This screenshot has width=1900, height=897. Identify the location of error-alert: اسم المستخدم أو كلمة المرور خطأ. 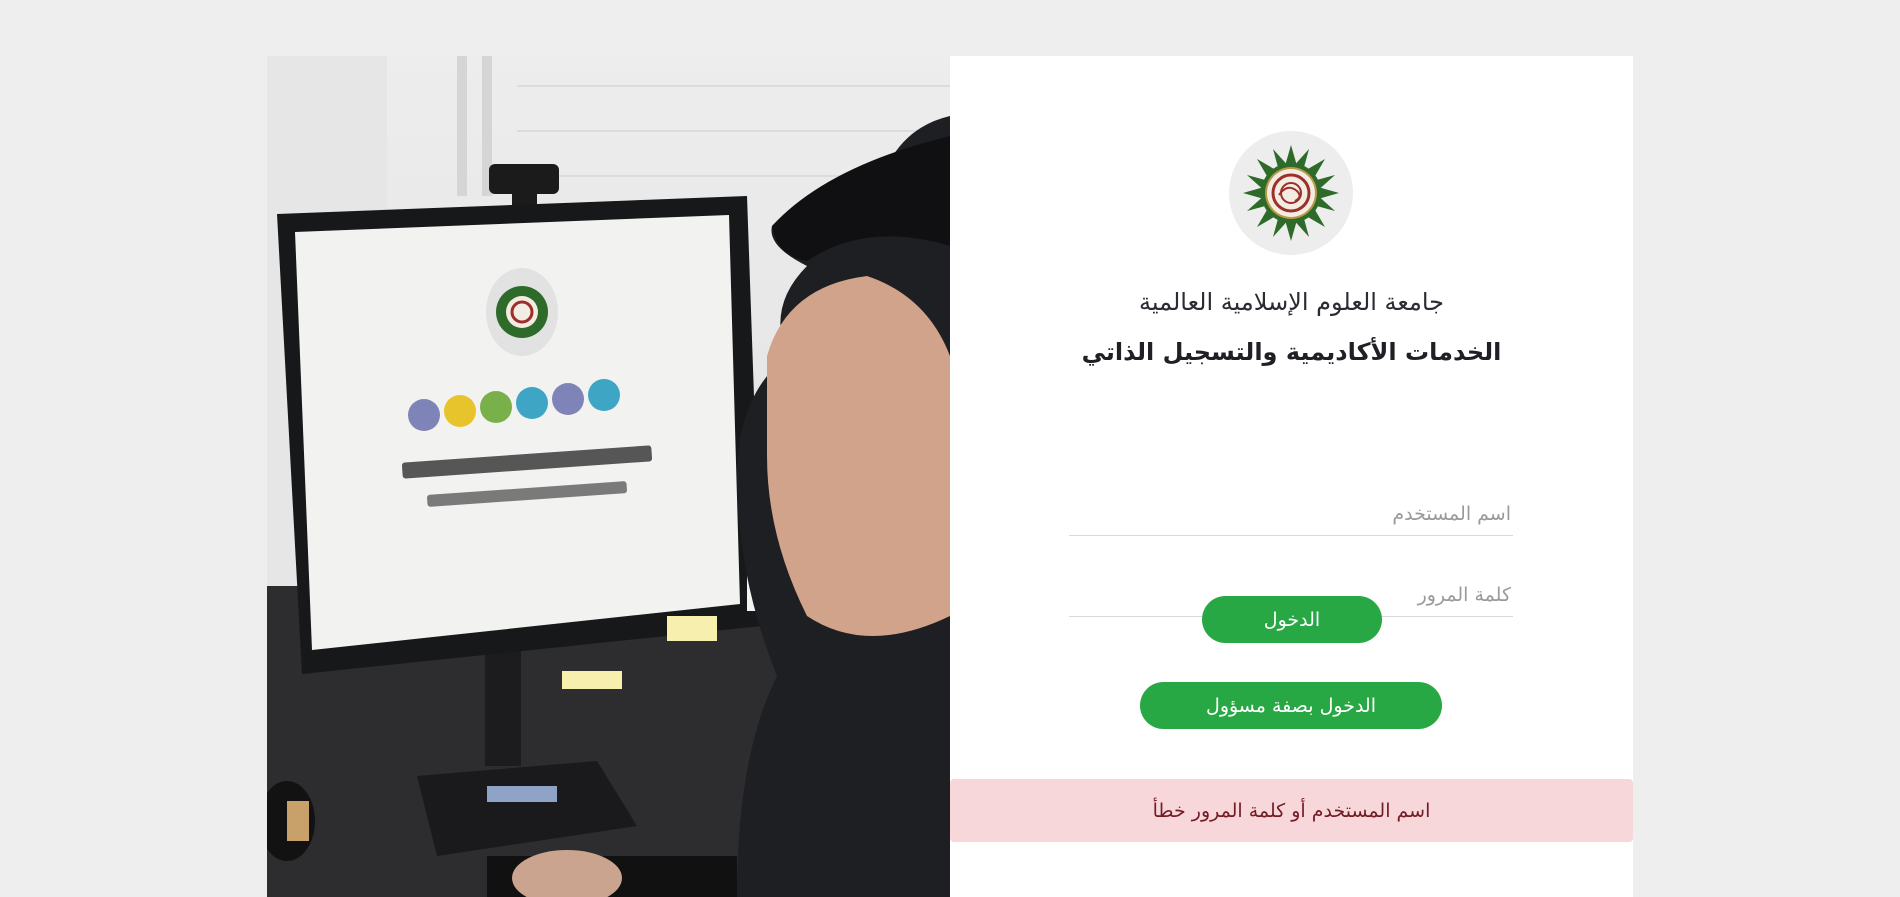
(1291, 810).